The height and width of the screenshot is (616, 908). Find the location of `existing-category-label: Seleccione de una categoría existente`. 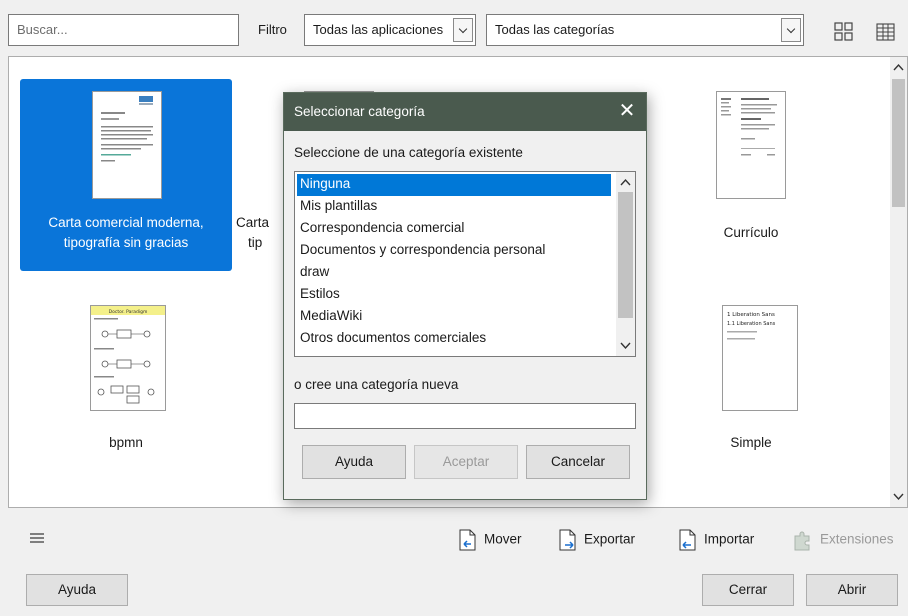

existing-category-label: Seleccione de una categoría existente is located at coordinates (408, 152).